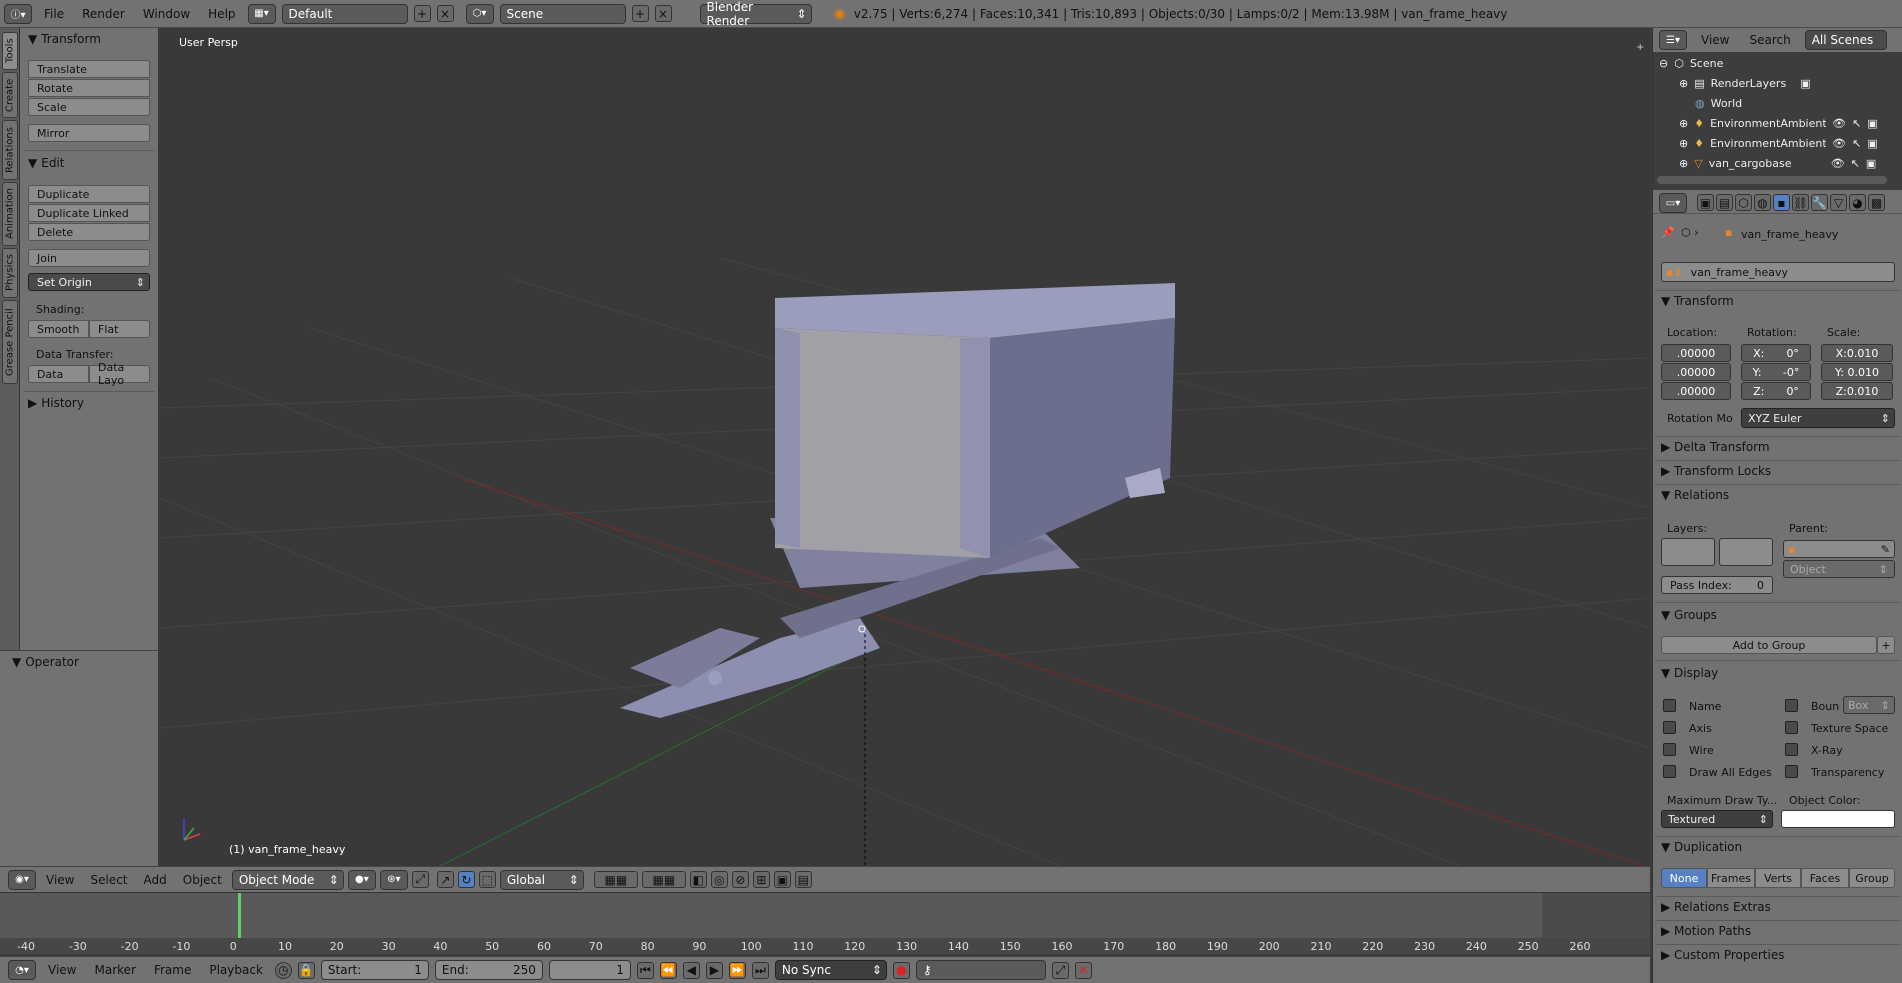  What do you see at coordinates (1825, 878) in the screenshot?
I see `duplication-faces: Faces` at bounding box center [1825, 878].